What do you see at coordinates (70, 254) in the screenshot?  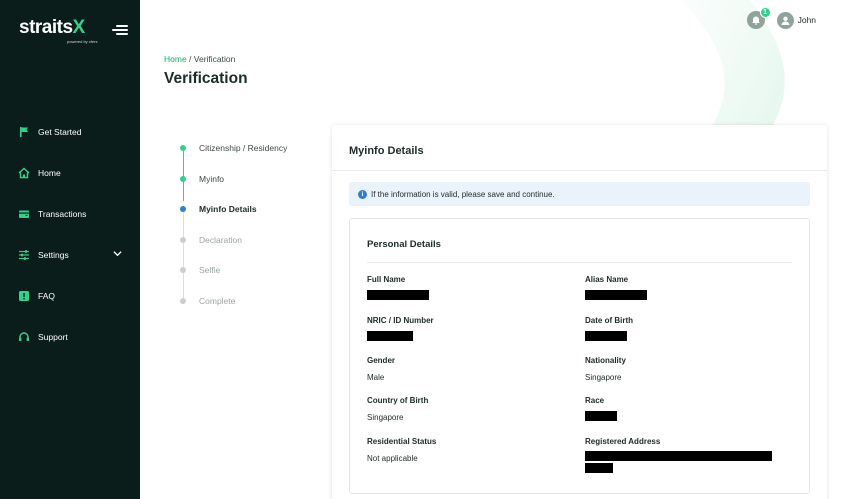 I see `sidebar-item-settings: Settings` at bounding box center [70, 254].